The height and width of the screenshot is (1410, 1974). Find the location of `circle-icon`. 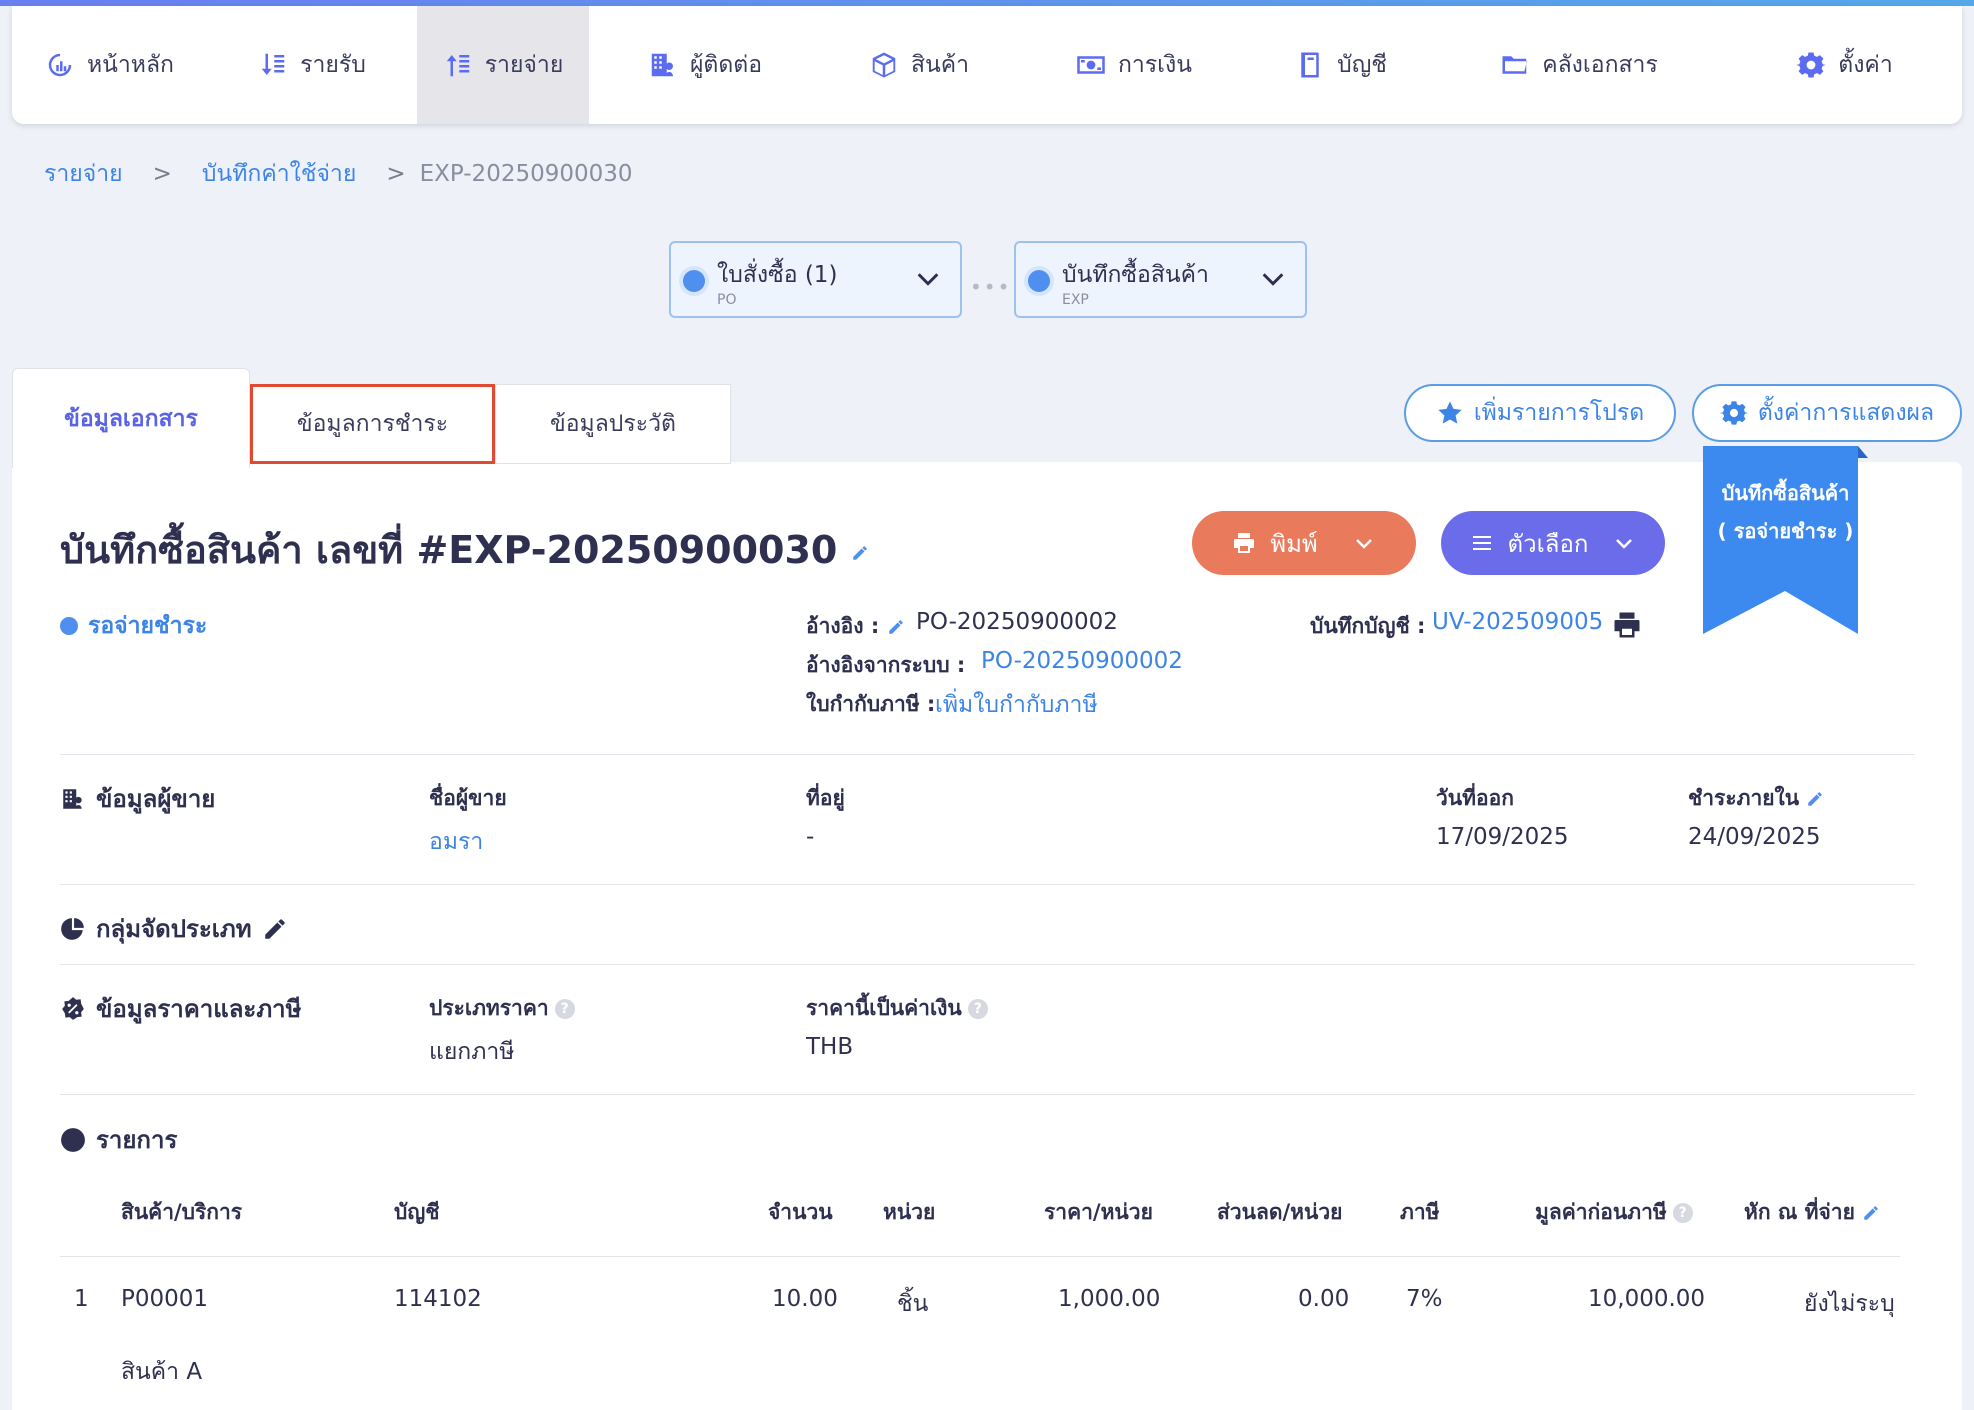

circle-icon is located at coordinates (73, 1139).